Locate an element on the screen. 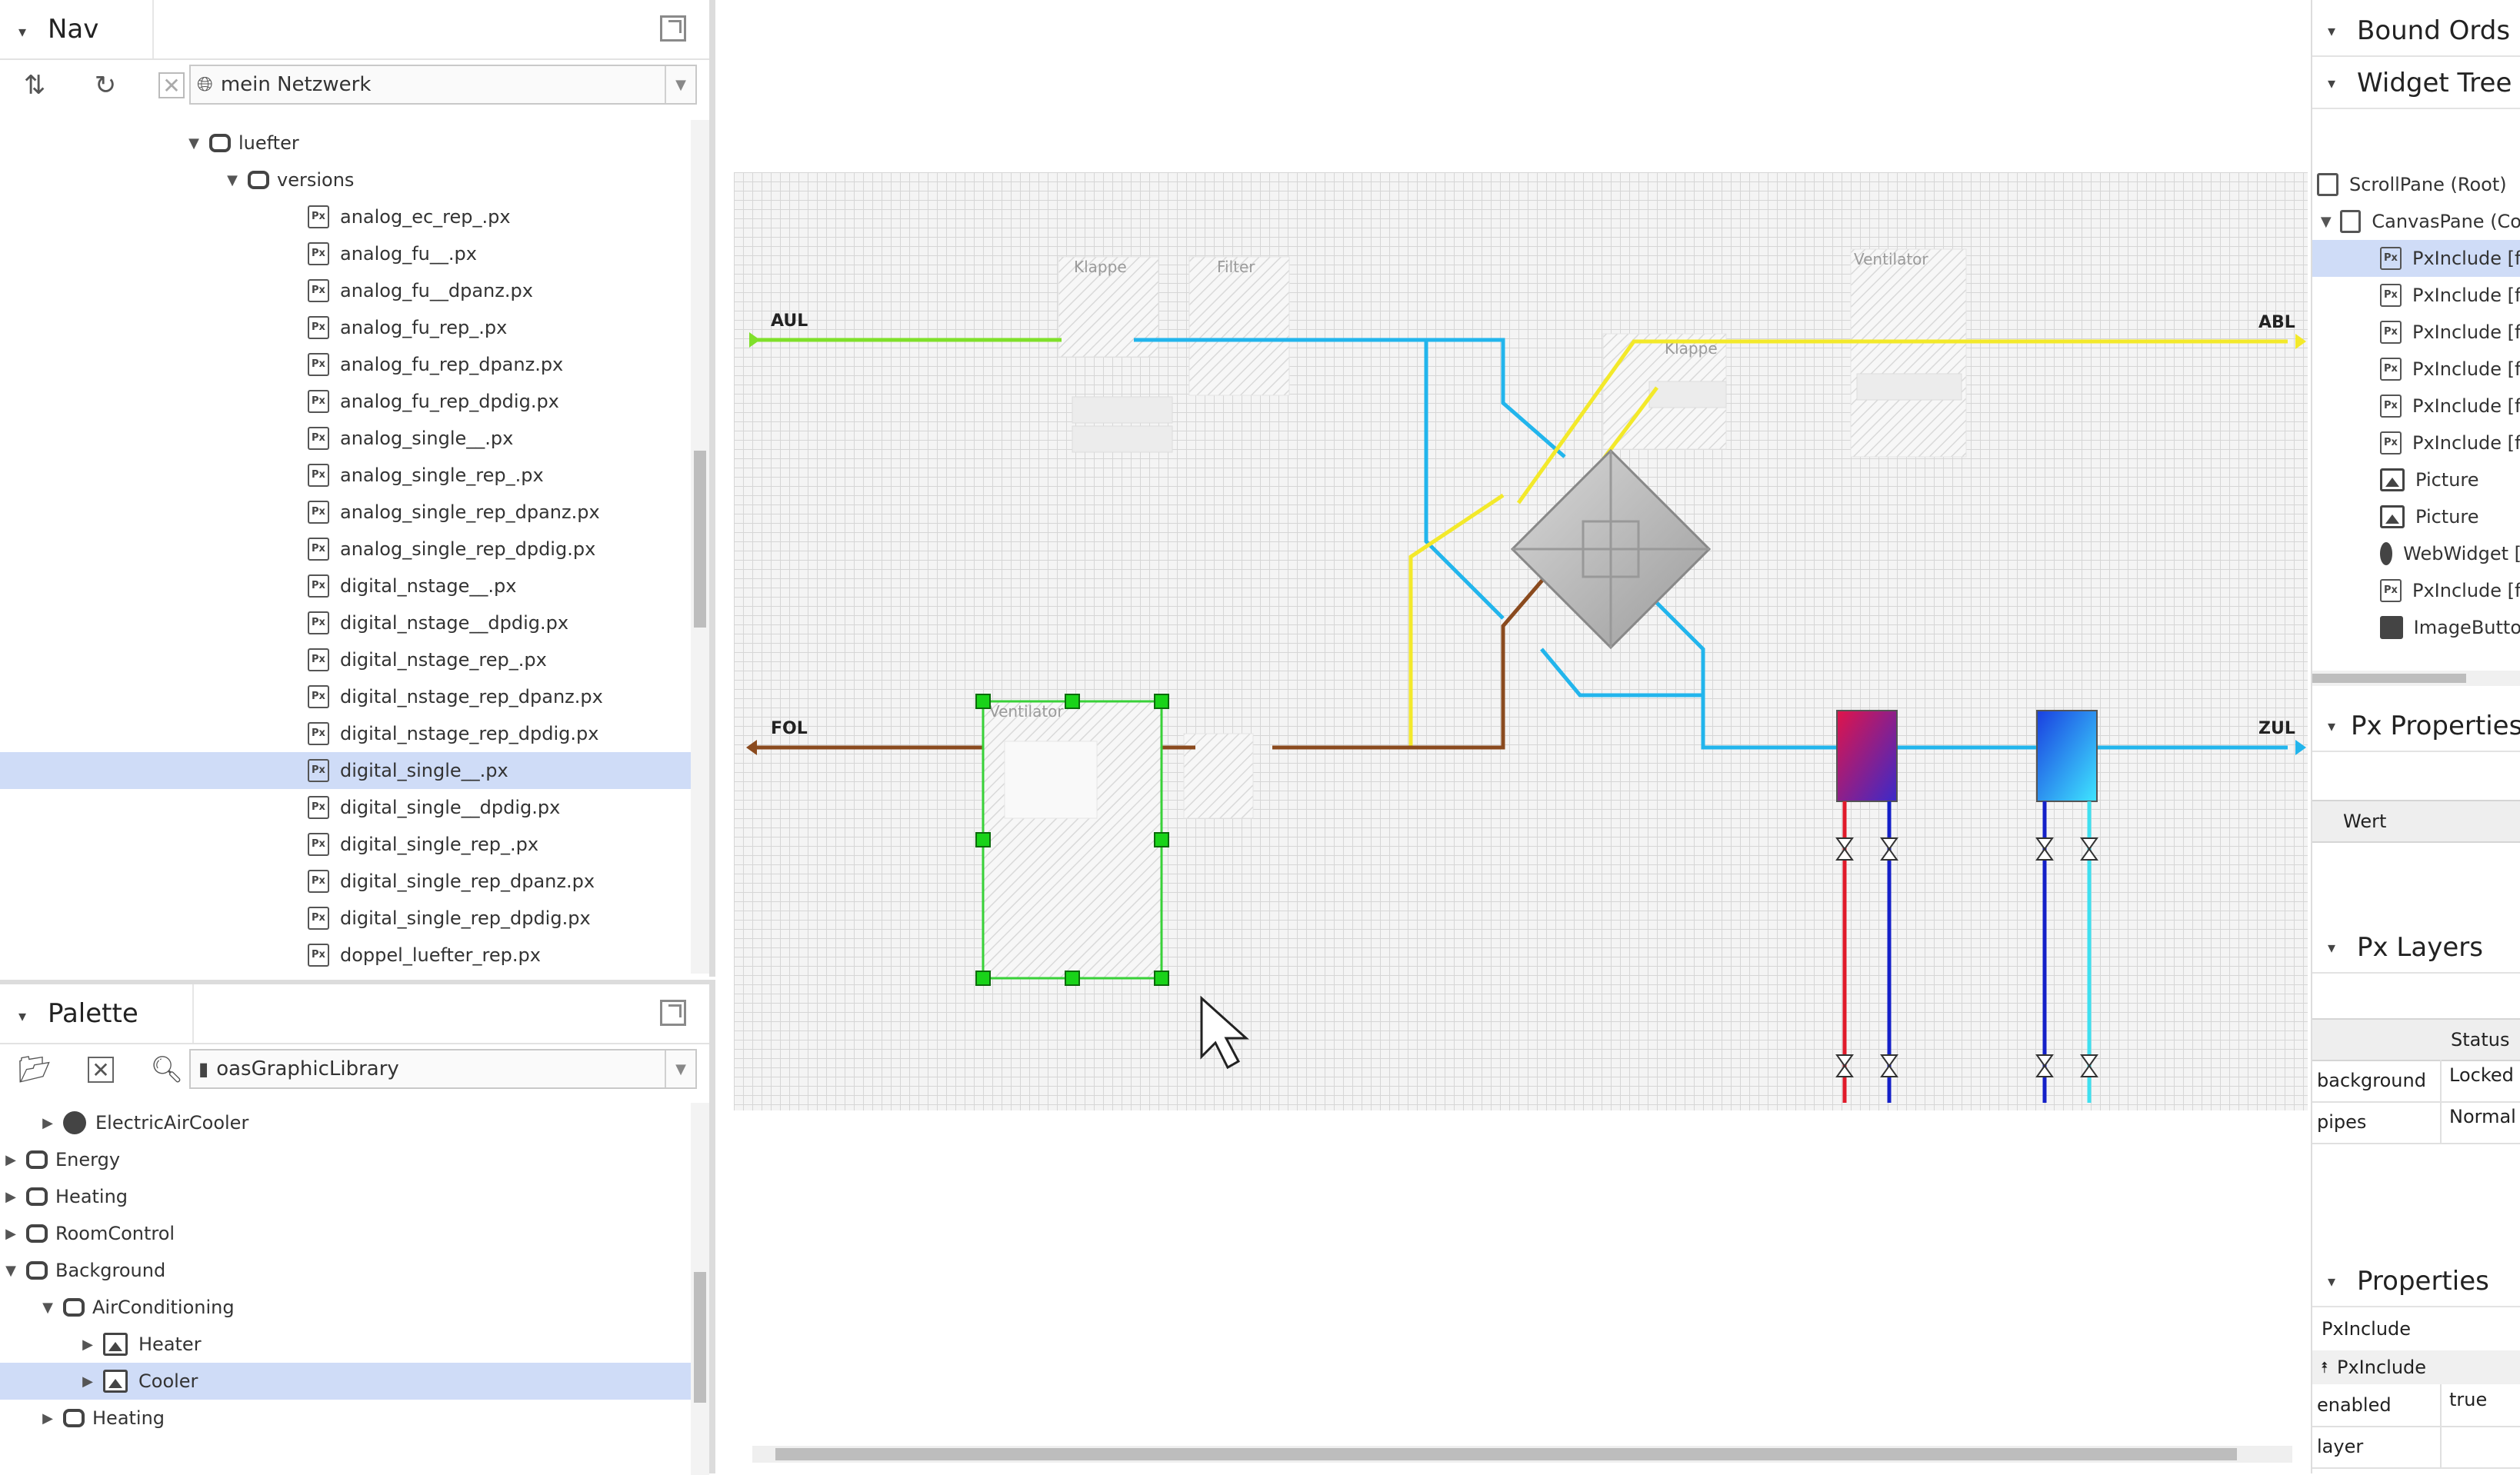  layer-status: Locked is located at coordinates (2480, 1080).